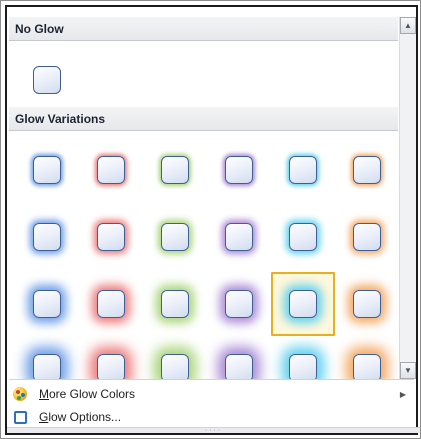 The height and width of the screenshot is (439, 421). What do you see at coordinates (203, 29) in the screenshot?
I see `no-glow-header: No Glow` at bounding box center [203, 29].